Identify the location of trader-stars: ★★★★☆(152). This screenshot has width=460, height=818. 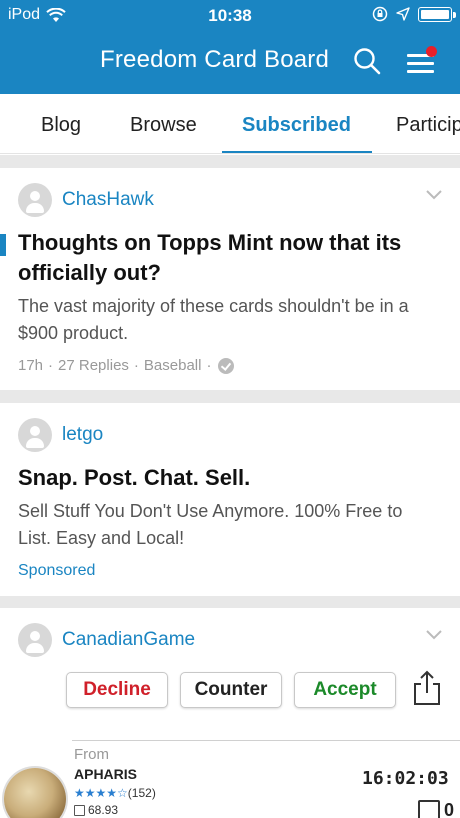
(115, 793).